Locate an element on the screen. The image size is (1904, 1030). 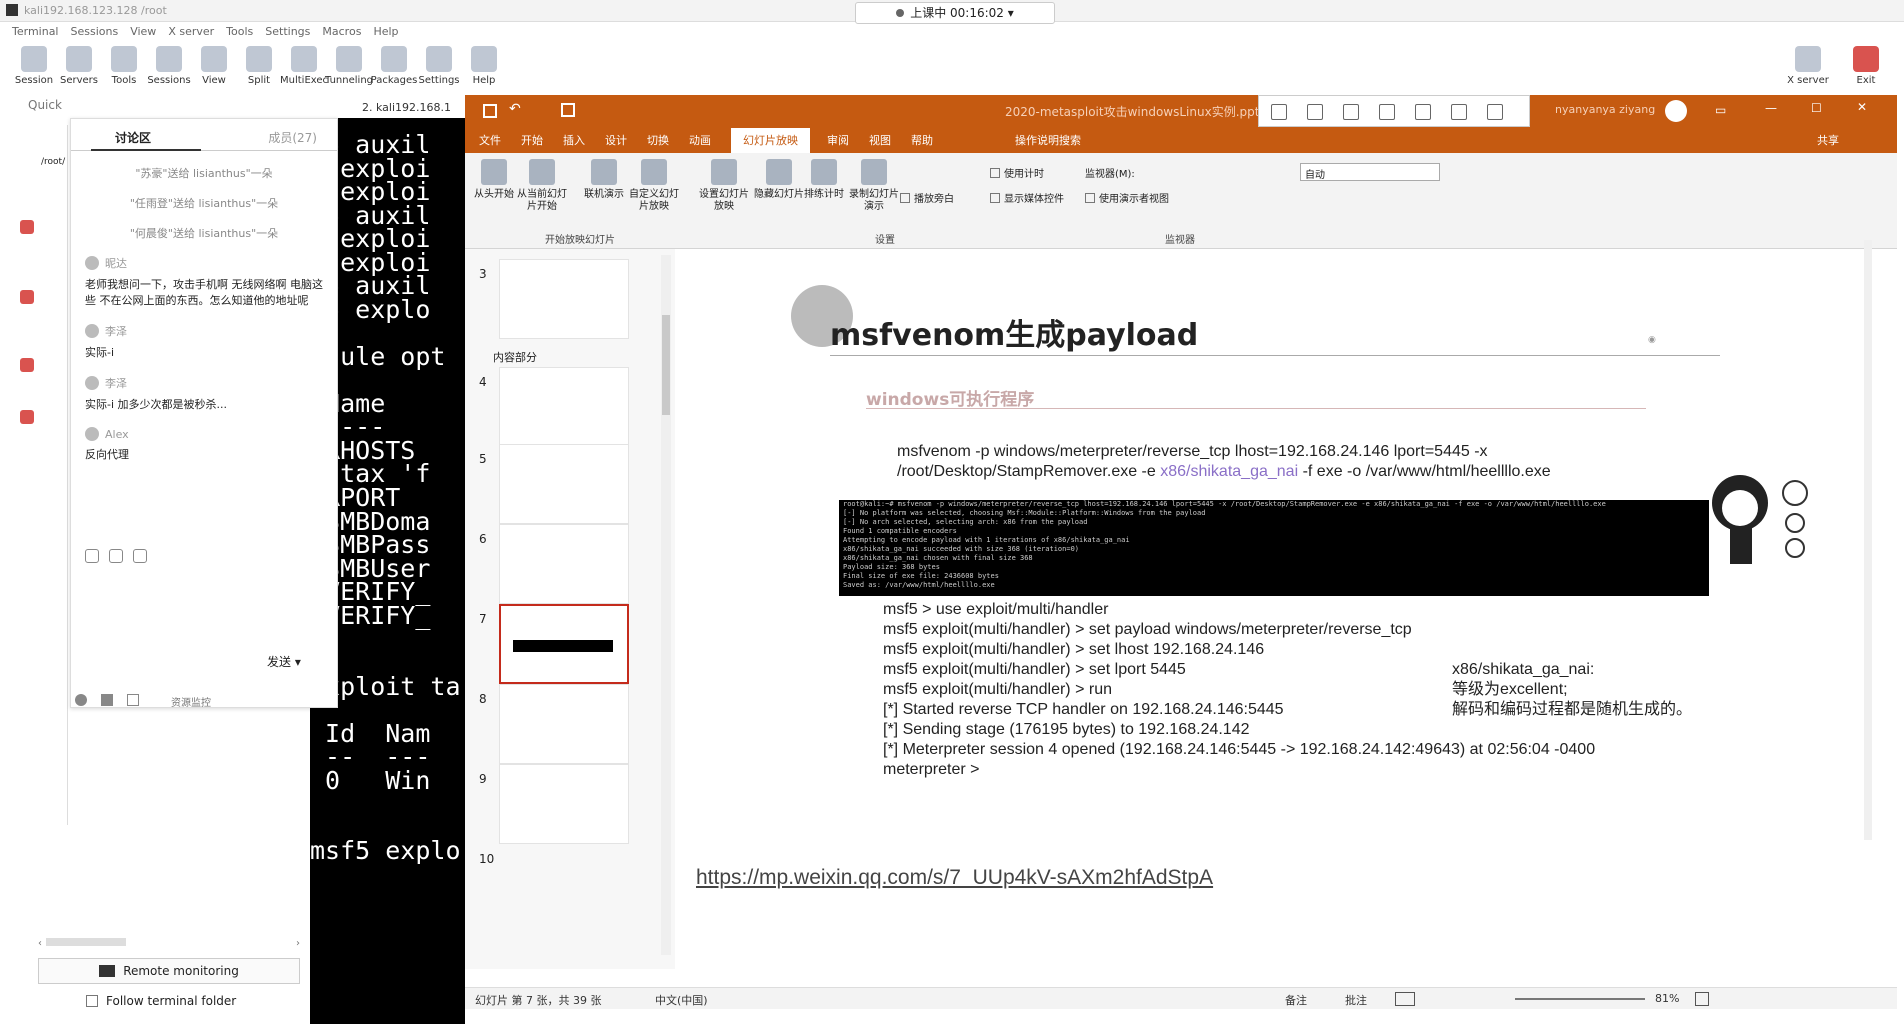
avatar is located at coordinates (1676, 111).